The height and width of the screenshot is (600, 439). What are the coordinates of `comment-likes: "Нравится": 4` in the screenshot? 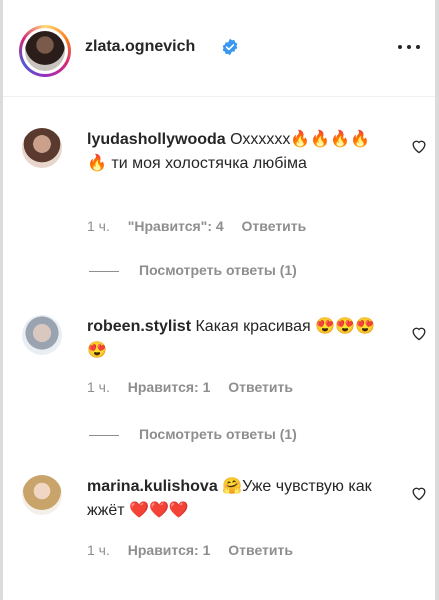 It's located at (176, 226).